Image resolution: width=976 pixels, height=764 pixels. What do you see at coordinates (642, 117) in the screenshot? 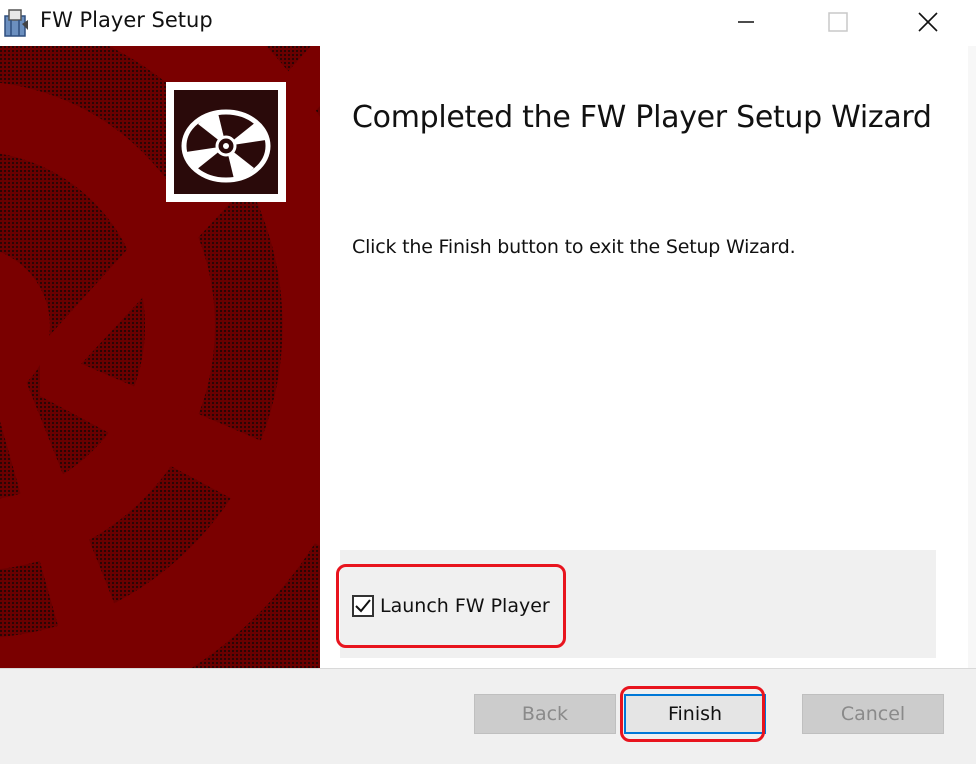
I see `page-title: Completed the FW Player Setup Wizard` at bounding box center [642, 117].